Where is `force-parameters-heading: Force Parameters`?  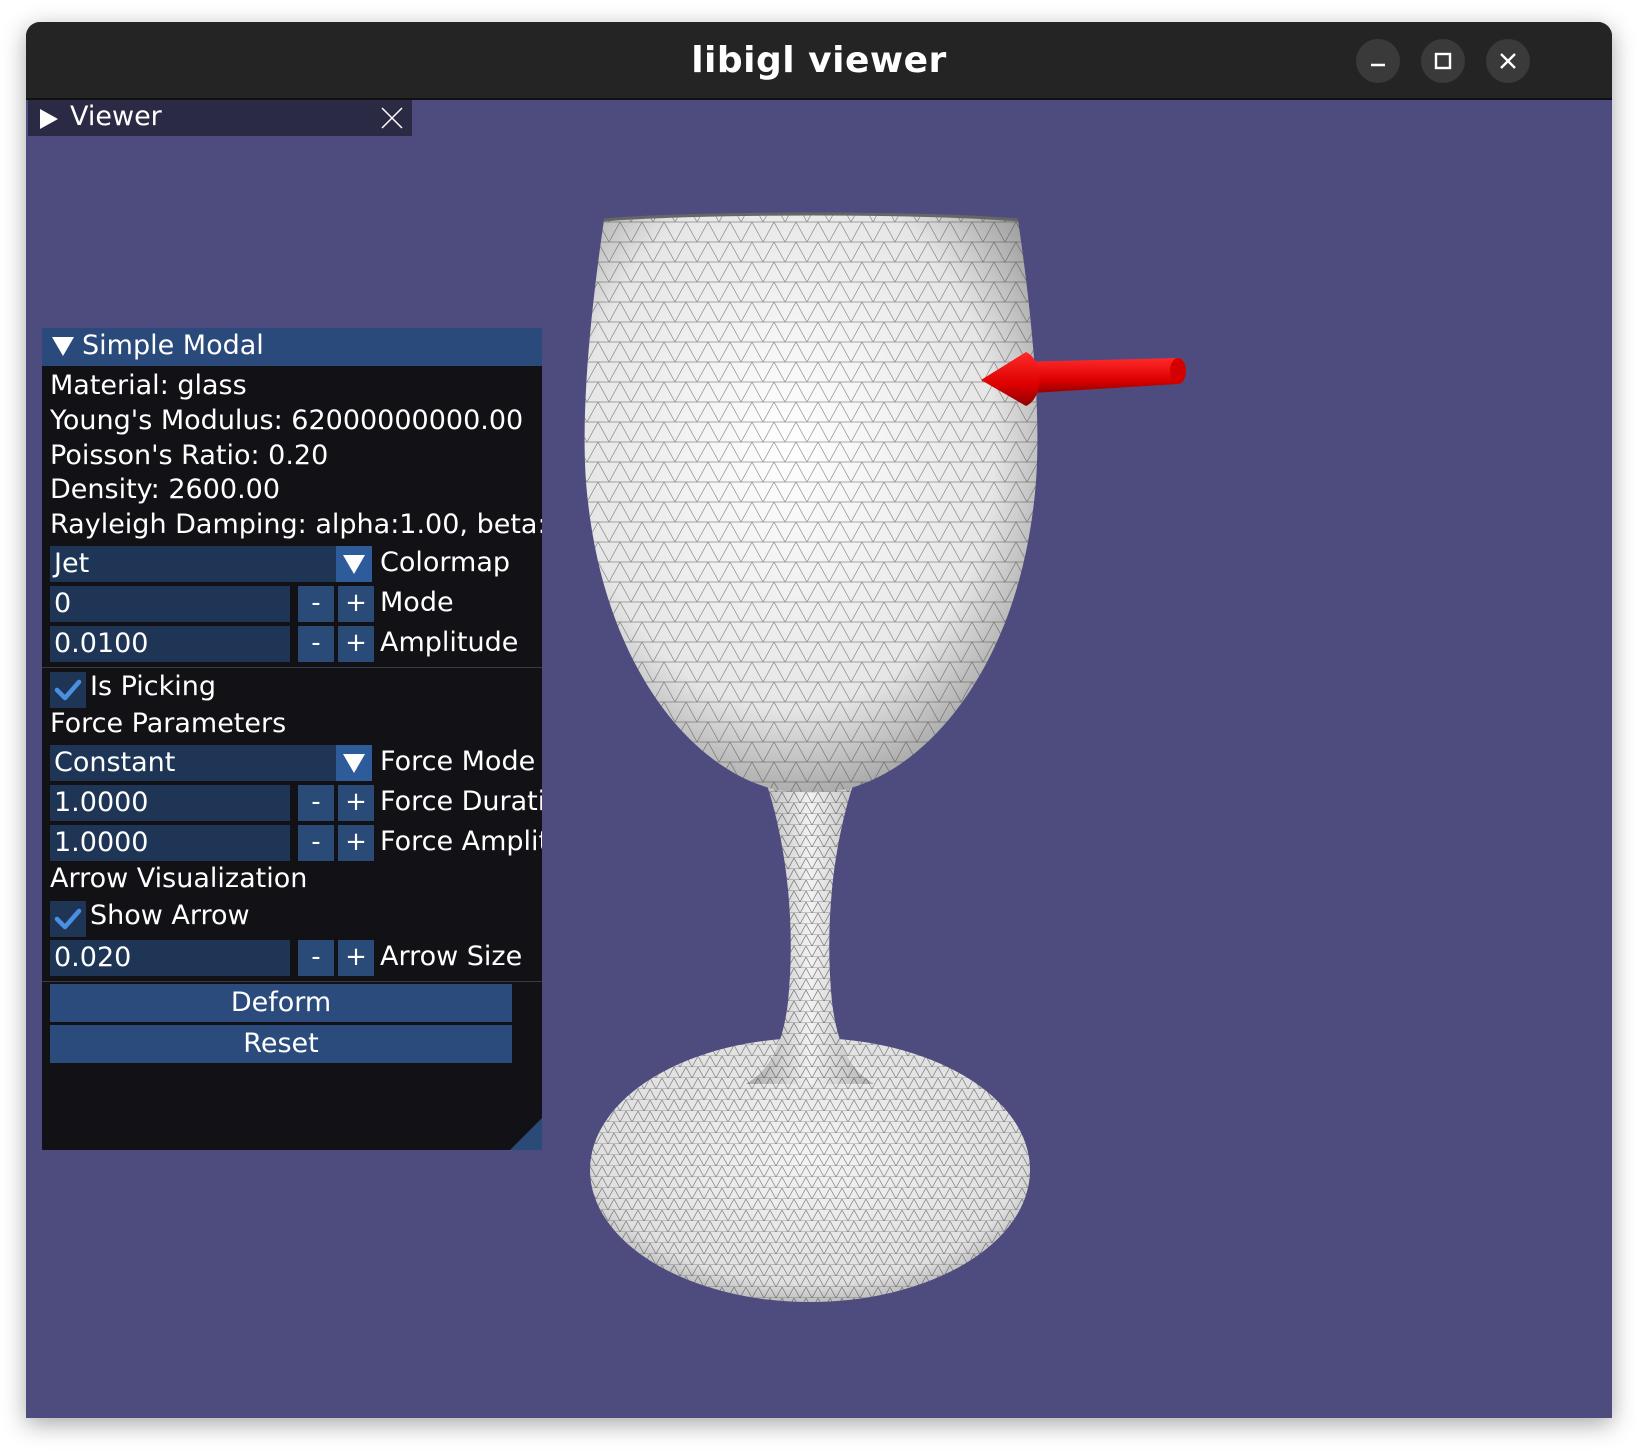
force-parameters-heading: Force Parameters is located at coordinates (168, 723).